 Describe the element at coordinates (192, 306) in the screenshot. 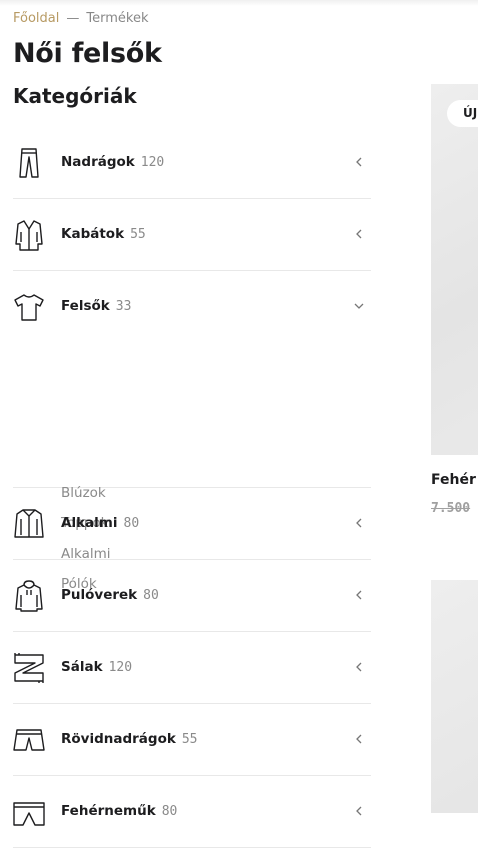

I see `category-row: Felsők 33` at that location.